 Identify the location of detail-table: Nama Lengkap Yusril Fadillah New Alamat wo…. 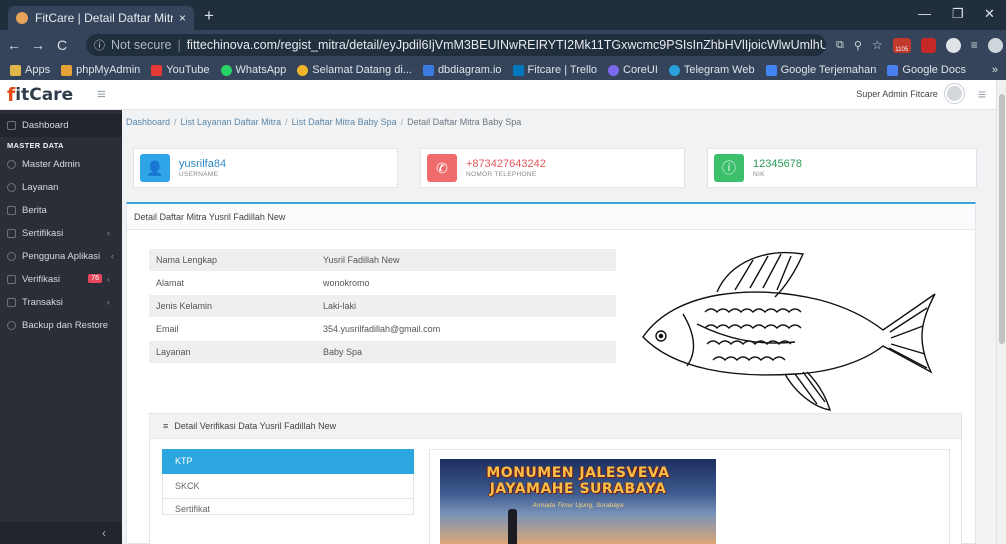
(382, 306).